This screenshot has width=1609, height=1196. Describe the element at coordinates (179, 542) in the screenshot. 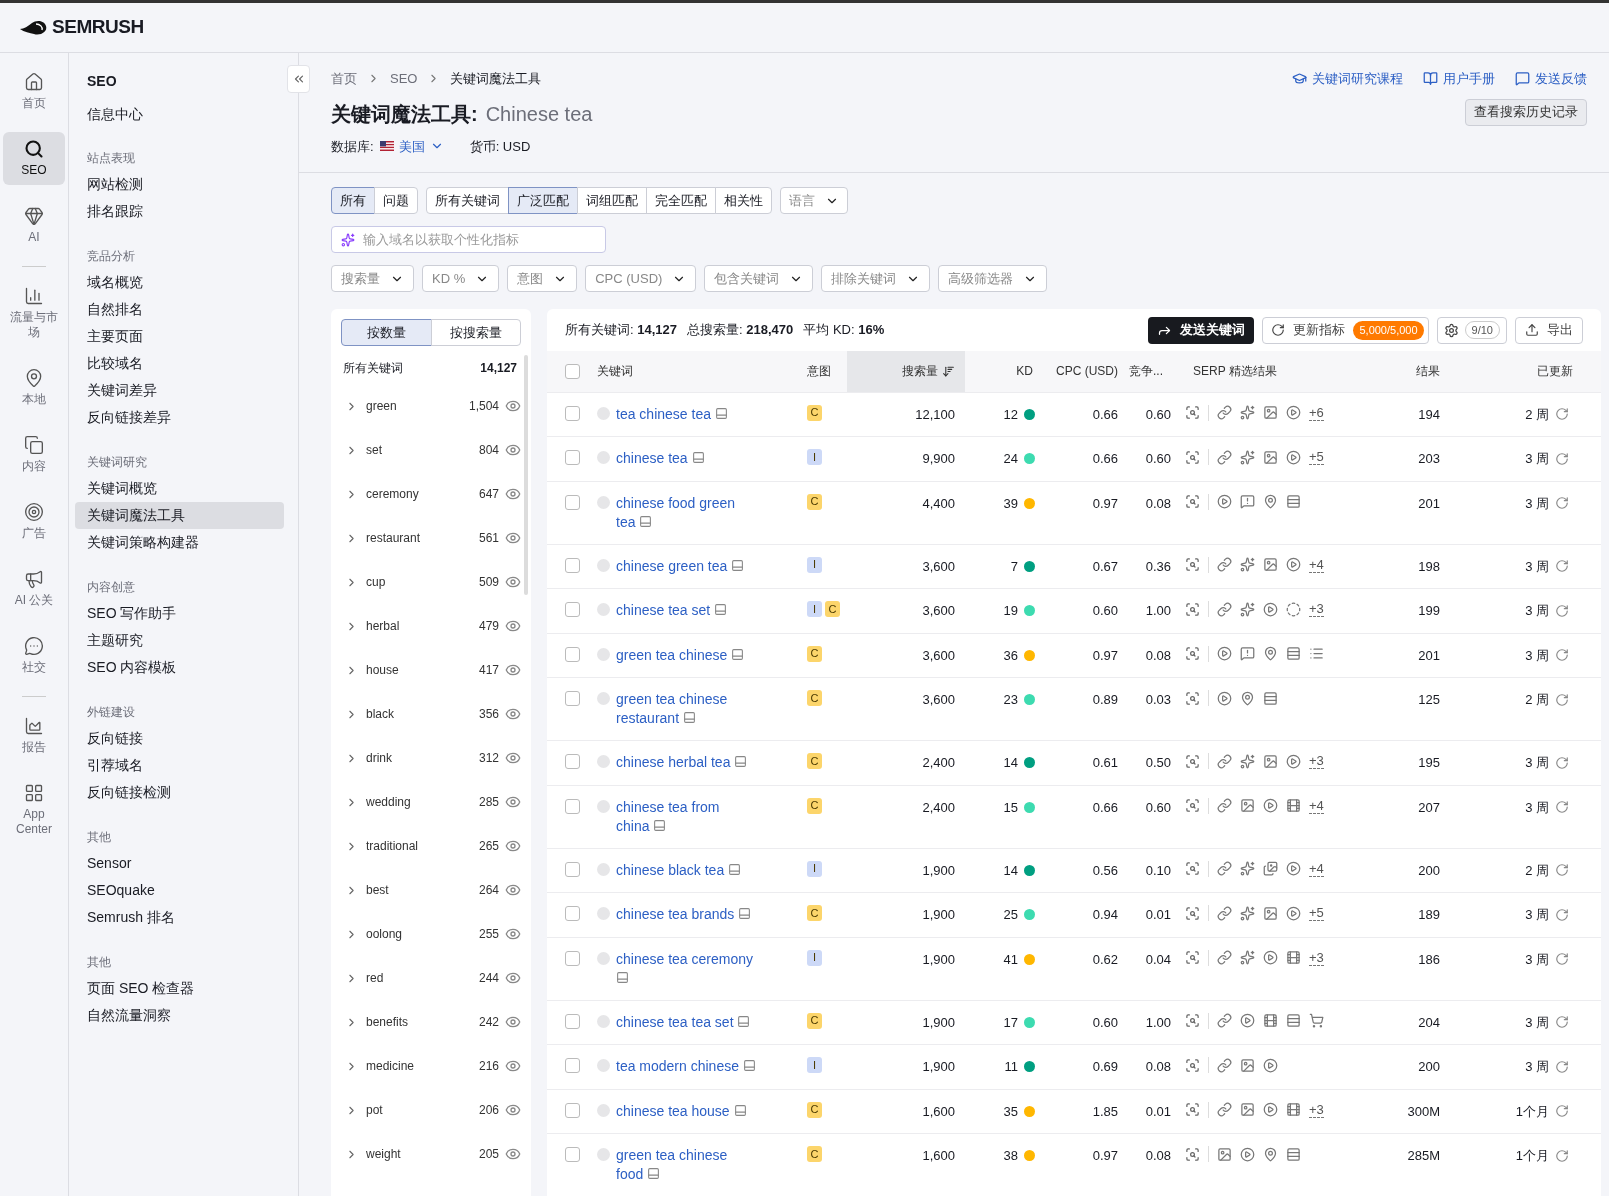

I see `nav-item: 关键词策略构建器` at that location.